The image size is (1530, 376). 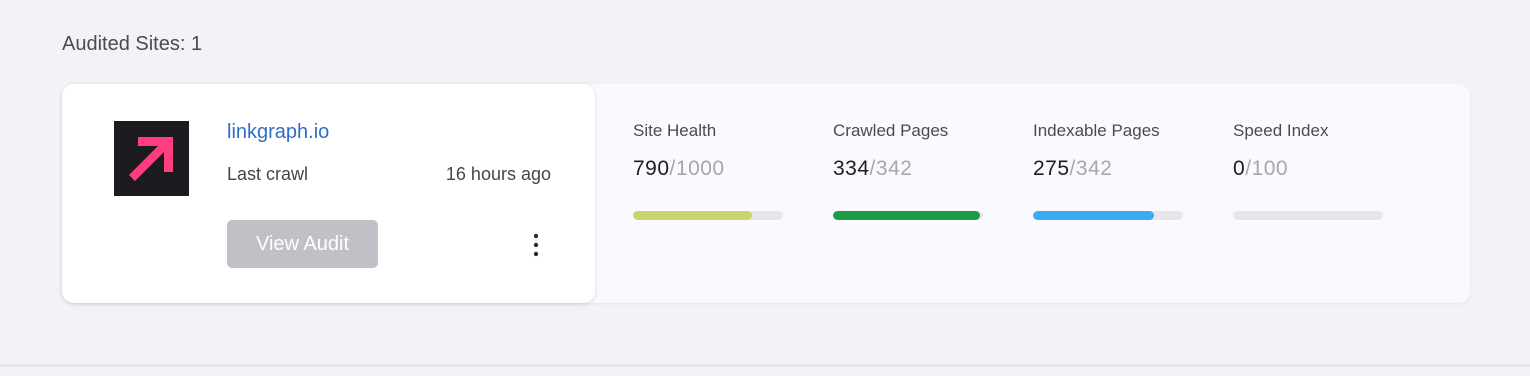 I want to click on metric-value: 0/100, so click(x=1308, y=169).